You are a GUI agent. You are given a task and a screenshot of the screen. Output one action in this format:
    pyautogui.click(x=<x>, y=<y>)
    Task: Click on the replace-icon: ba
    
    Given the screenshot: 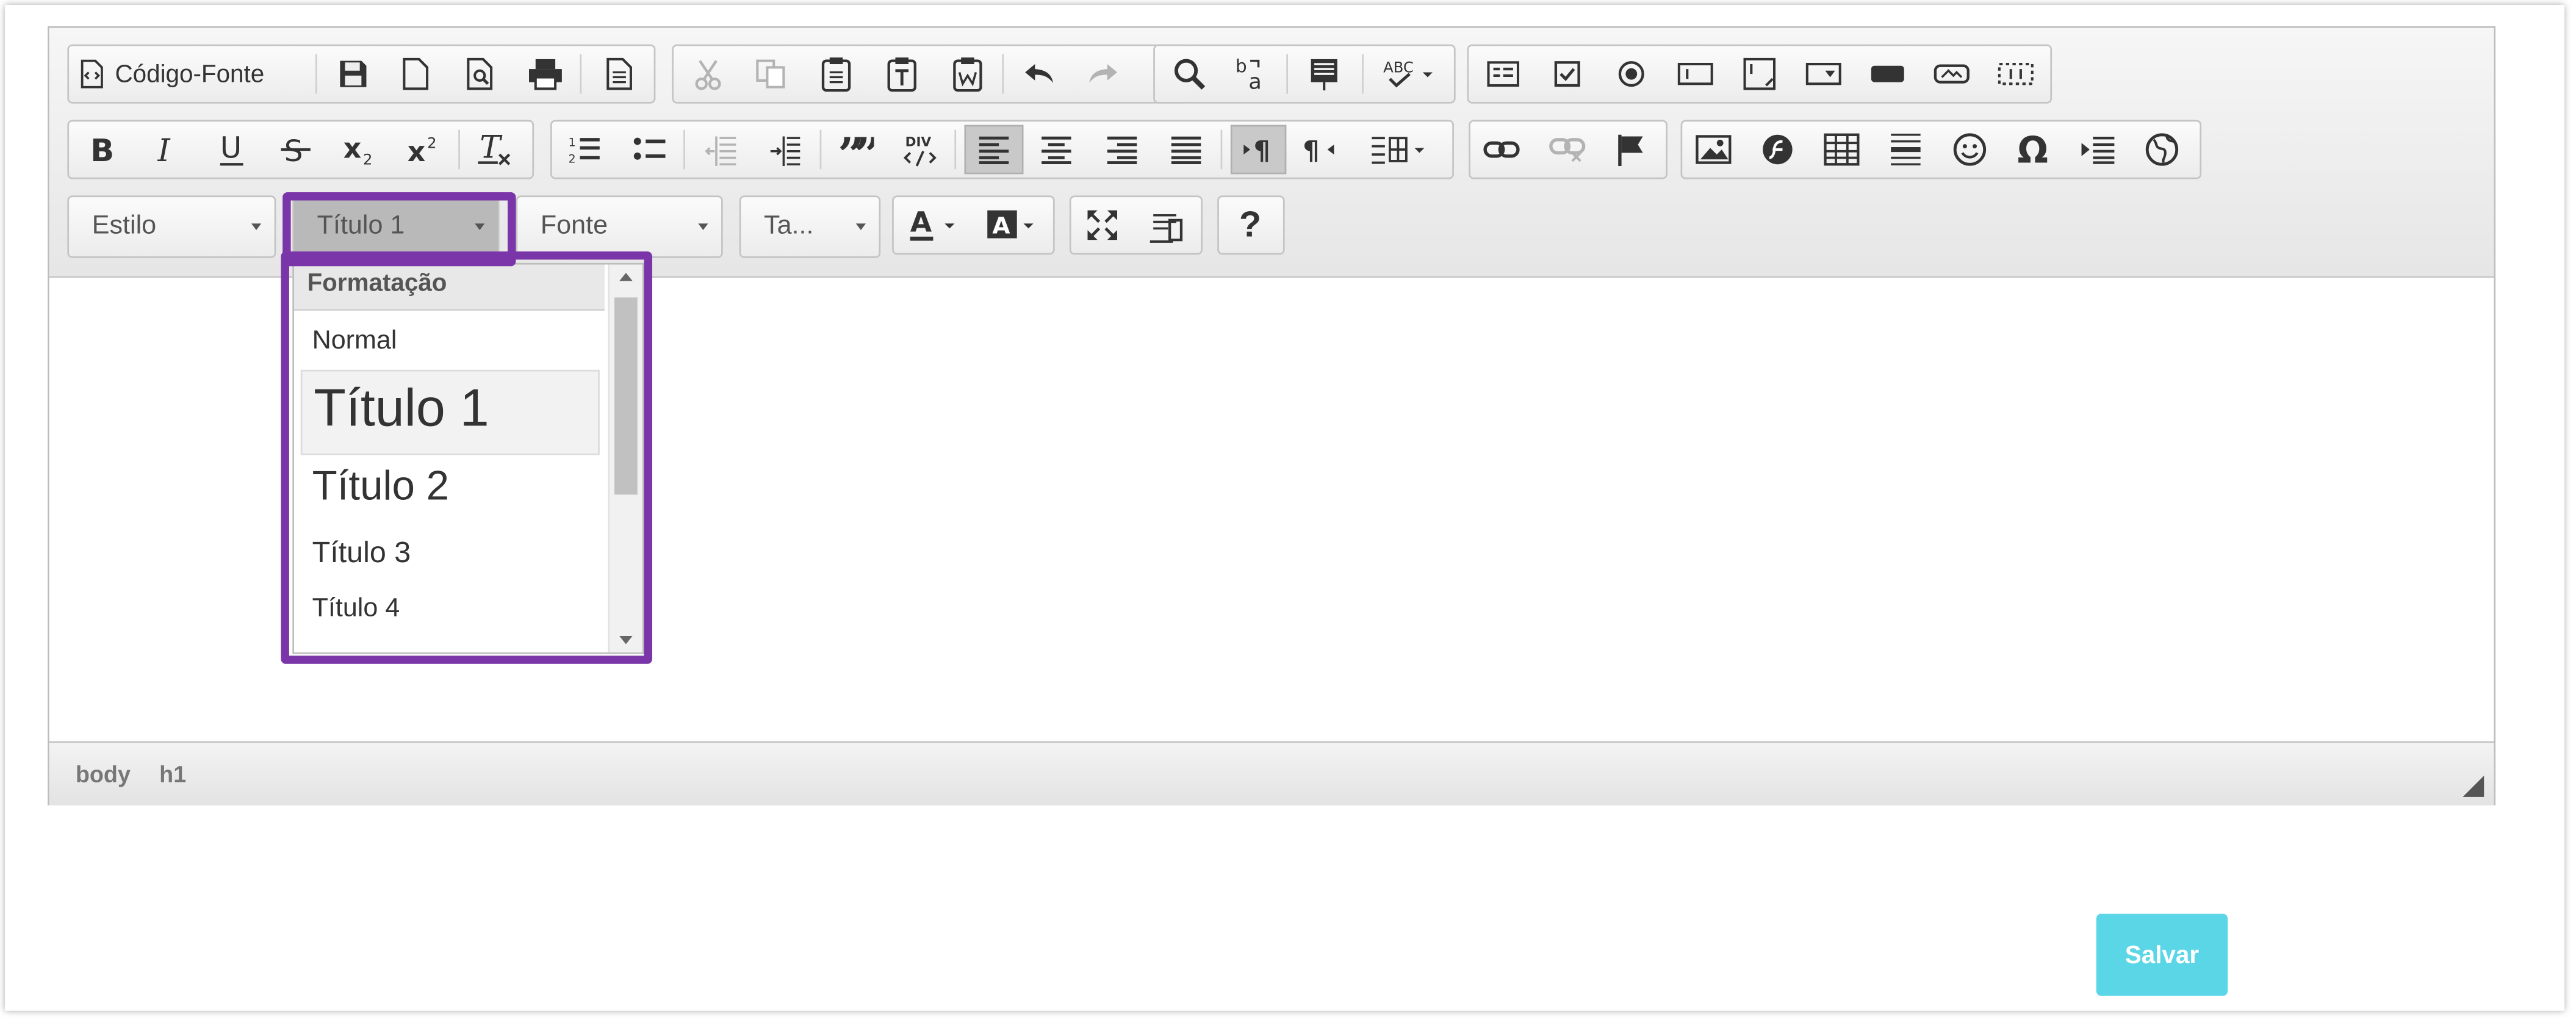 What is the action you would take?
    pyautogui.click(x=1249, y=74)
    